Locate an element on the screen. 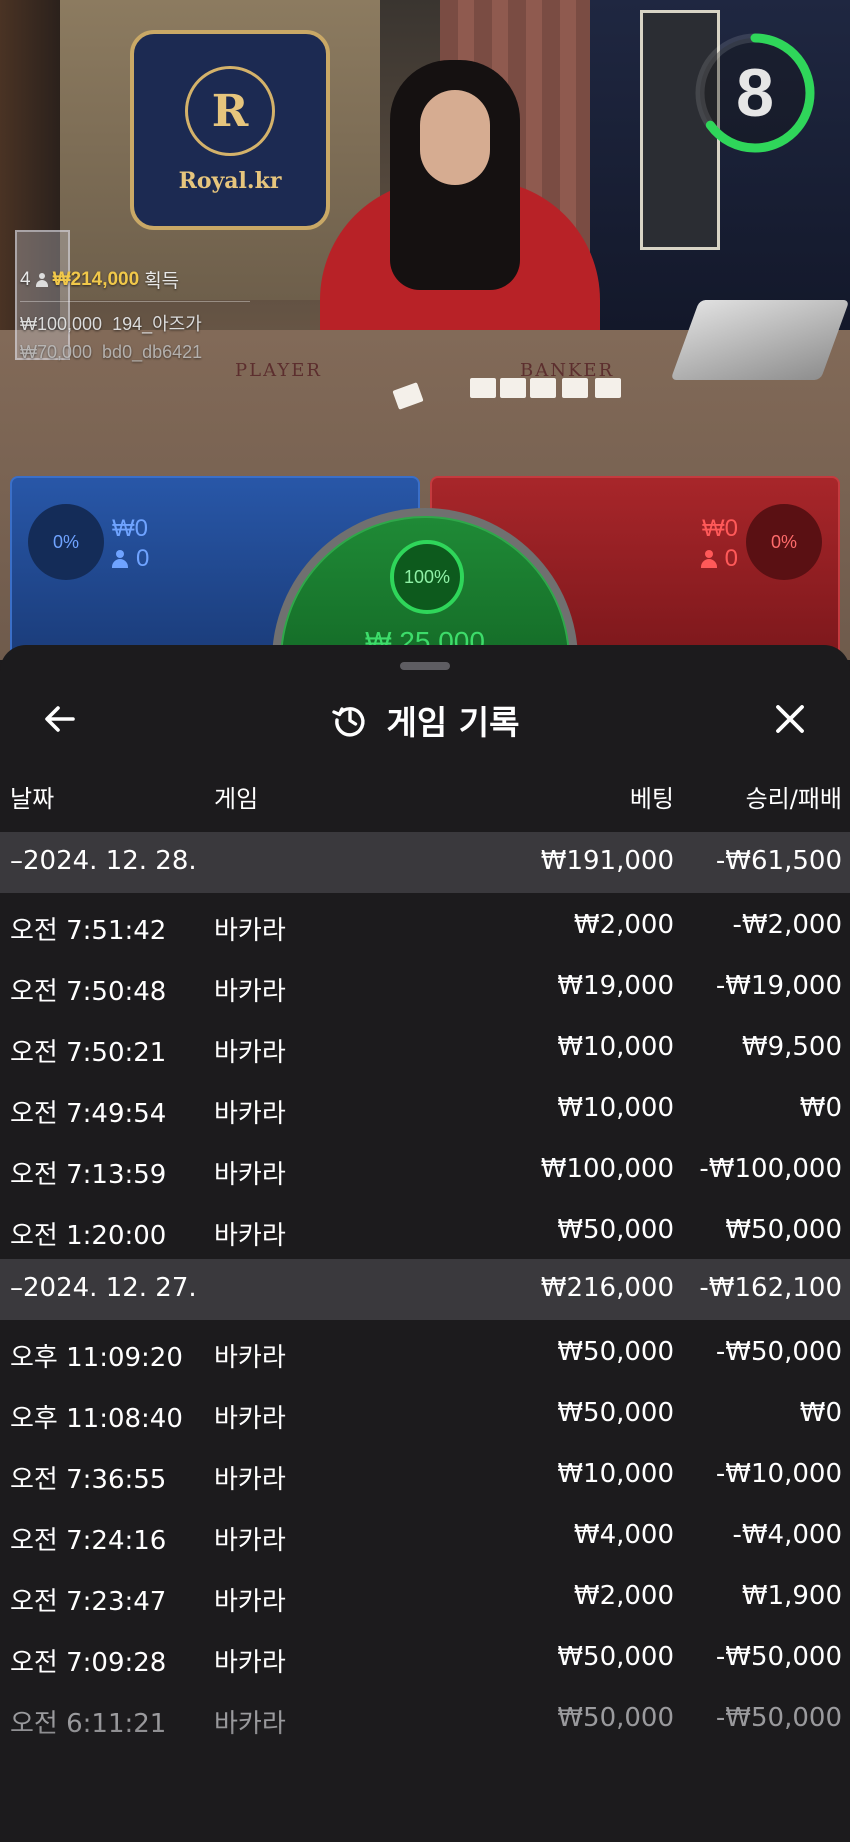 This screenshot has width=850, height=1842. row-result: -₩4,000 is located at coordinates (787, 1535).